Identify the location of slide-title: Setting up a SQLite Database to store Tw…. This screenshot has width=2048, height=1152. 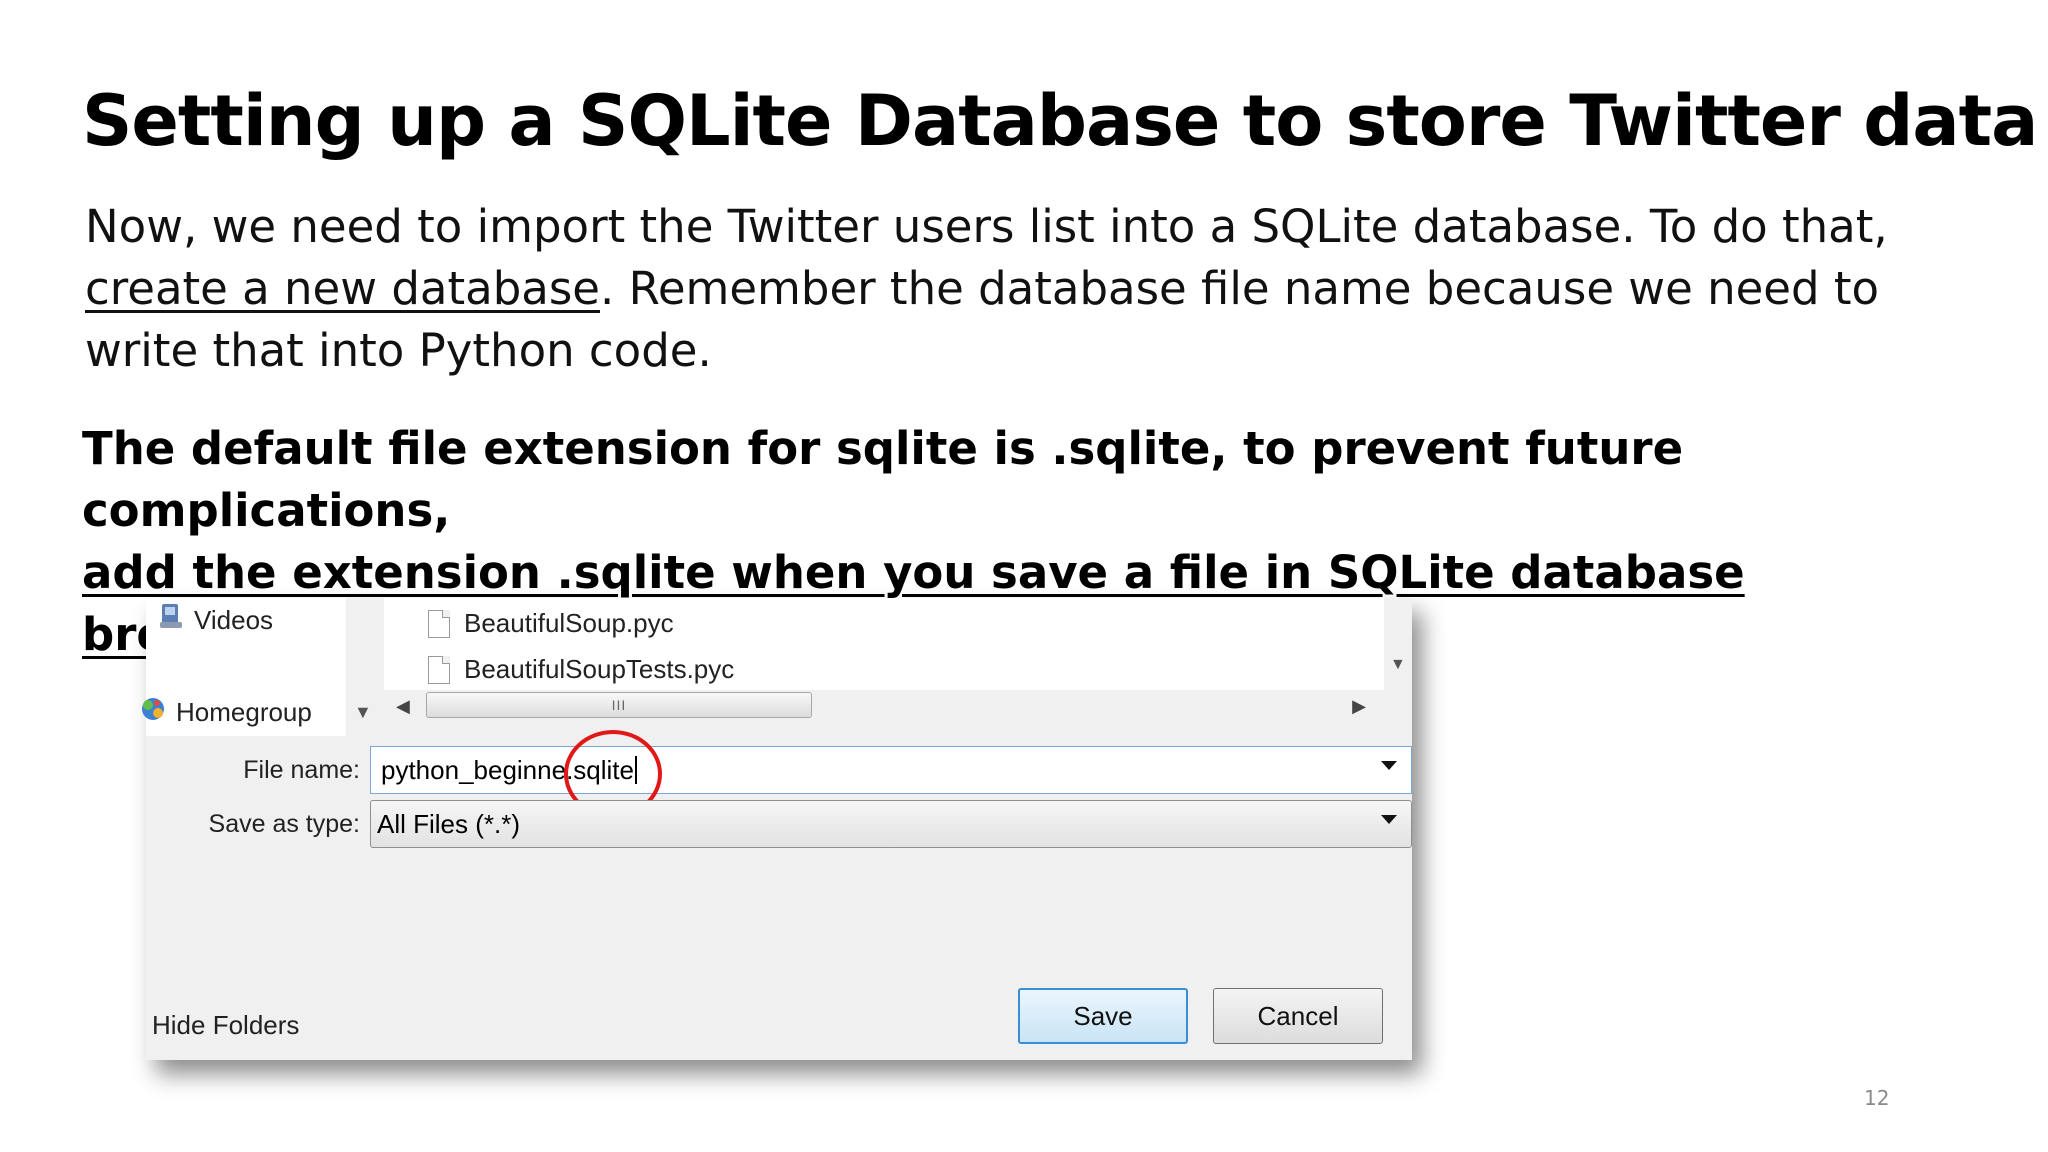
(1060, 121).